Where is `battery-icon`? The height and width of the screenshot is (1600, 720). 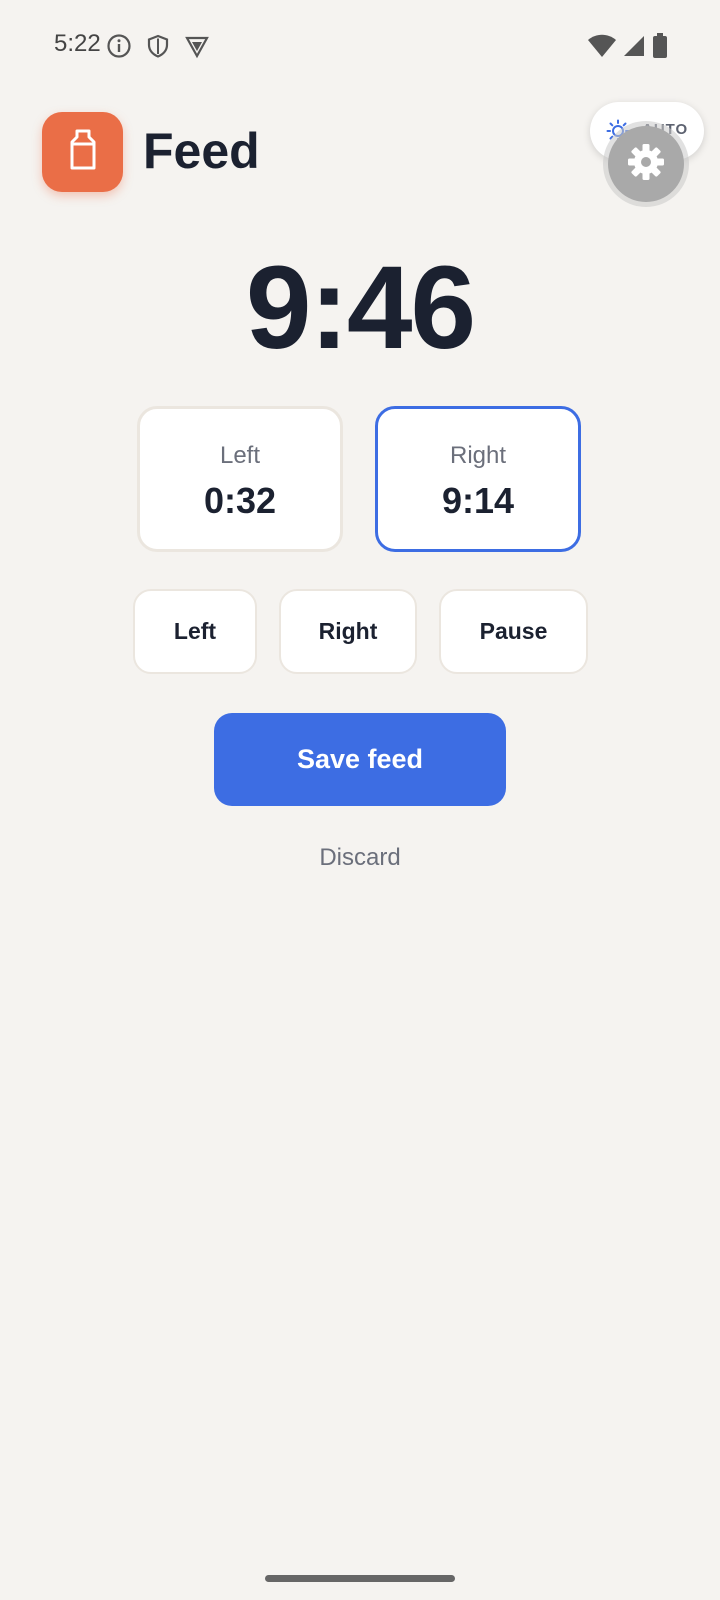
battery-icon is located at coordinates (660, 48).